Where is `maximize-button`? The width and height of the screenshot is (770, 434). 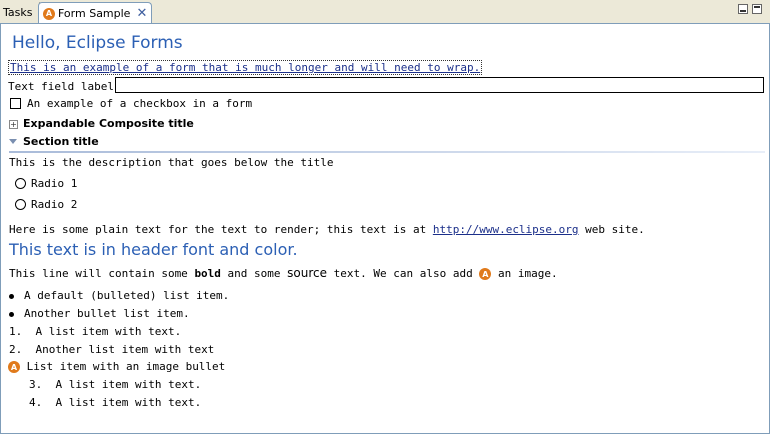 maximize-button is located at coordinates (757, 9).